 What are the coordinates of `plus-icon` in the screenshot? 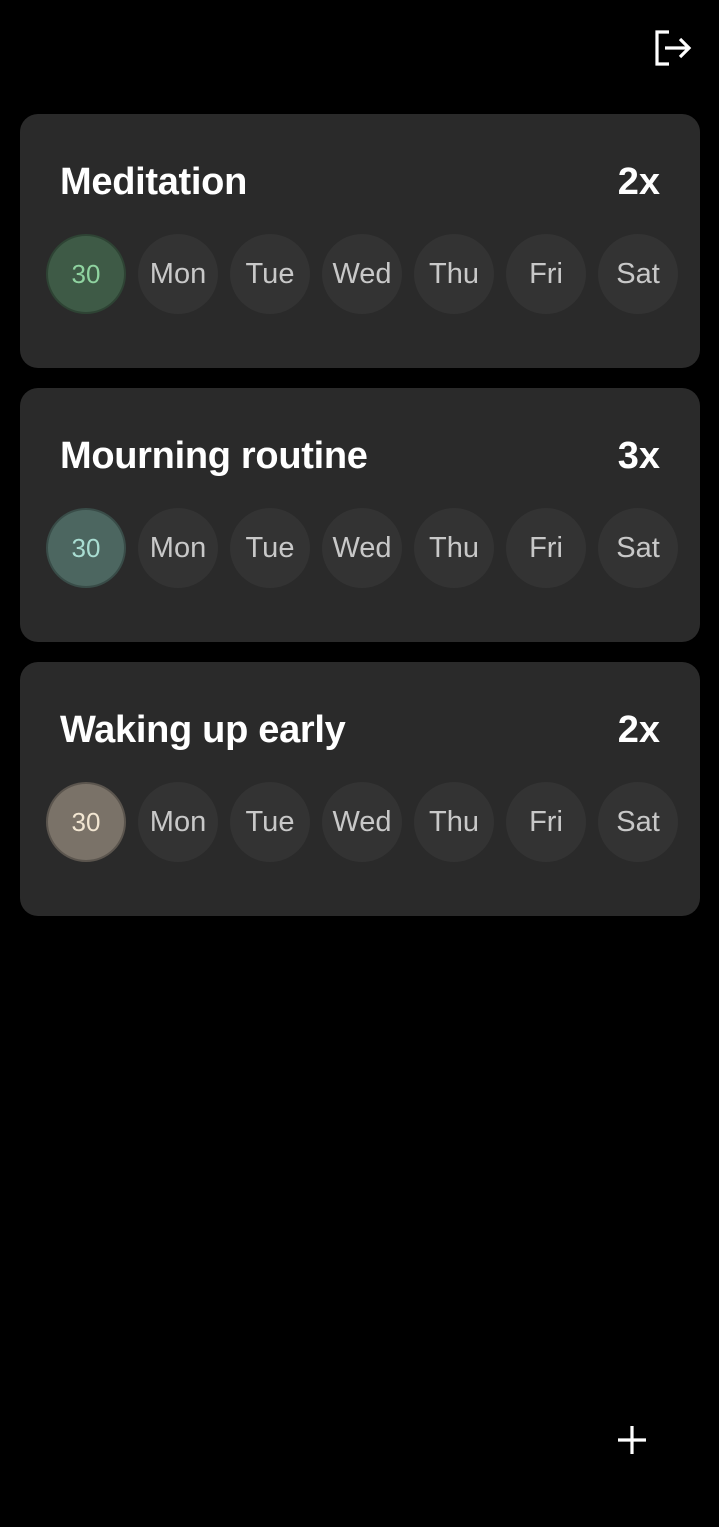 It's located at (632, 1440).